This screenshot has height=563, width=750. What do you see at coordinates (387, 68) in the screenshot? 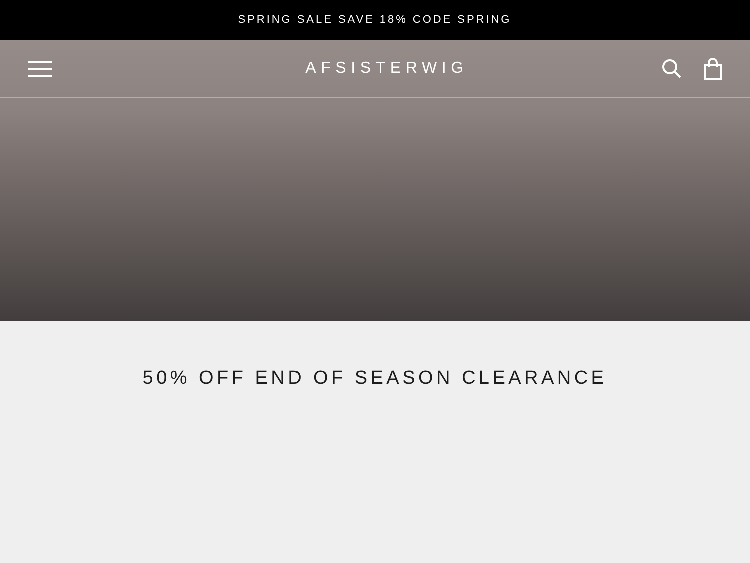
I see `store-logo: AFSISTERWIG` at bounding box center [387, 68].